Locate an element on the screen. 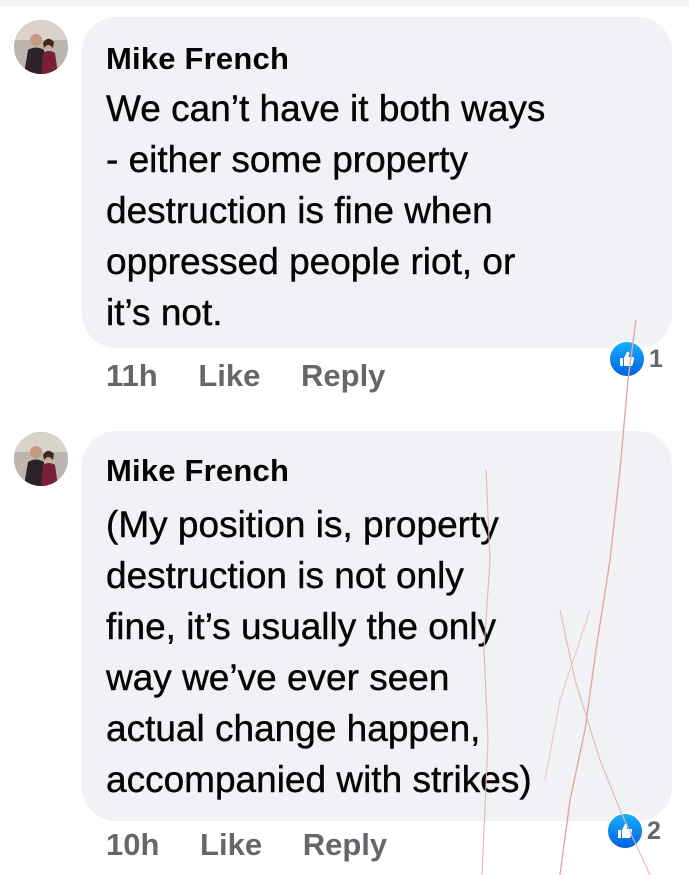  reaction-count: 1 is located at coordinates (656, 358).